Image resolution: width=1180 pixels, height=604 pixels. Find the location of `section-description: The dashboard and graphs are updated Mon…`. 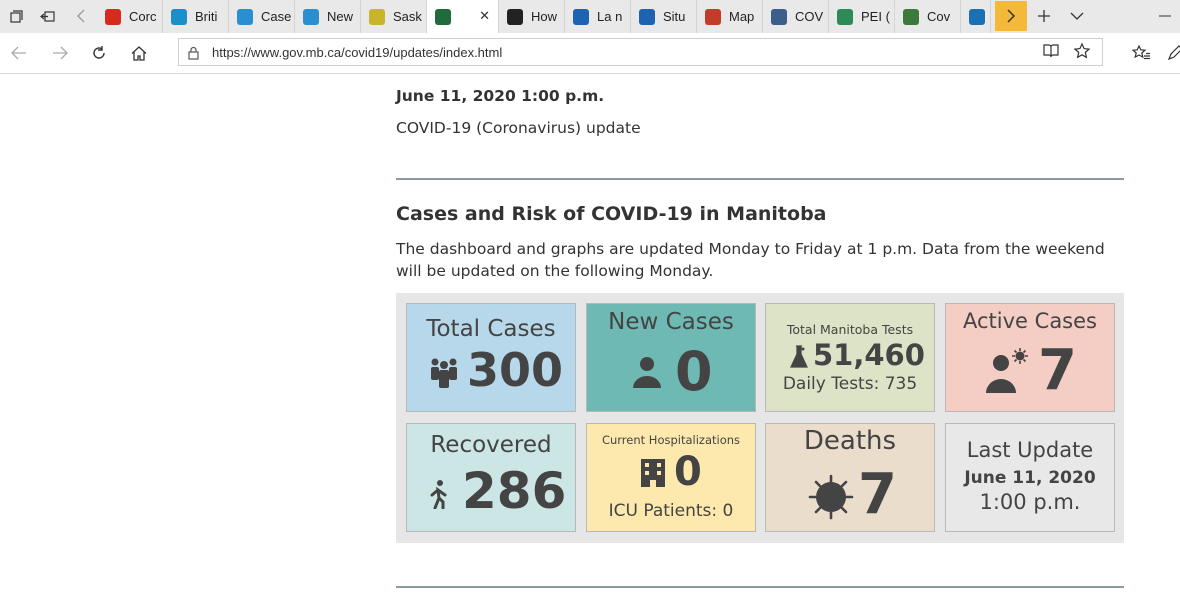

section-description: The dashboard and graphs are updated Mon… is located at coordinates (750, 260).